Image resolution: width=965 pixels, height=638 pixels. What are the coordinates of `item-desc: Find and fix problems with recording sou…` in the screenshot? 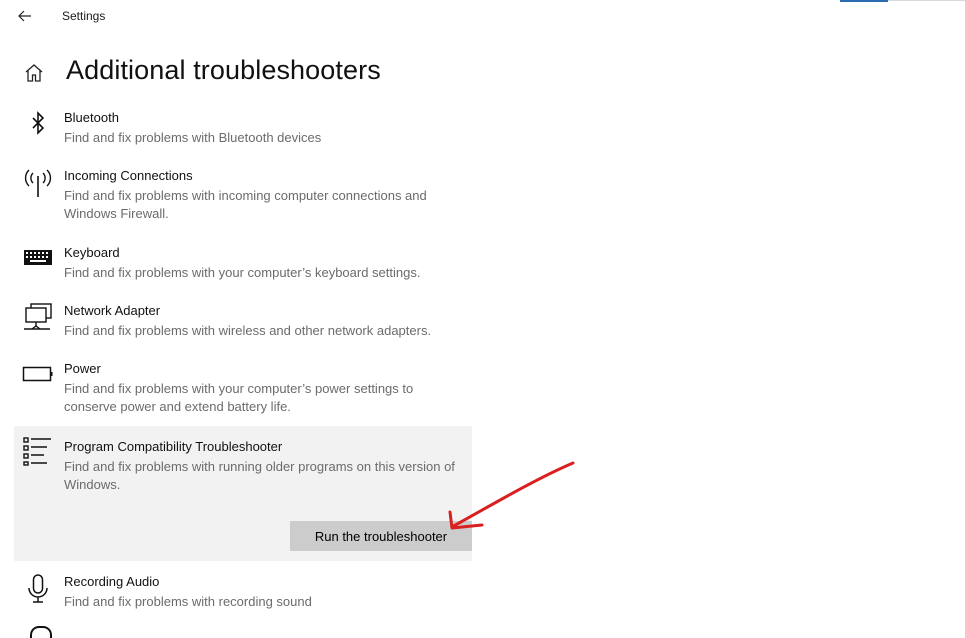 It's located at (188, 601).